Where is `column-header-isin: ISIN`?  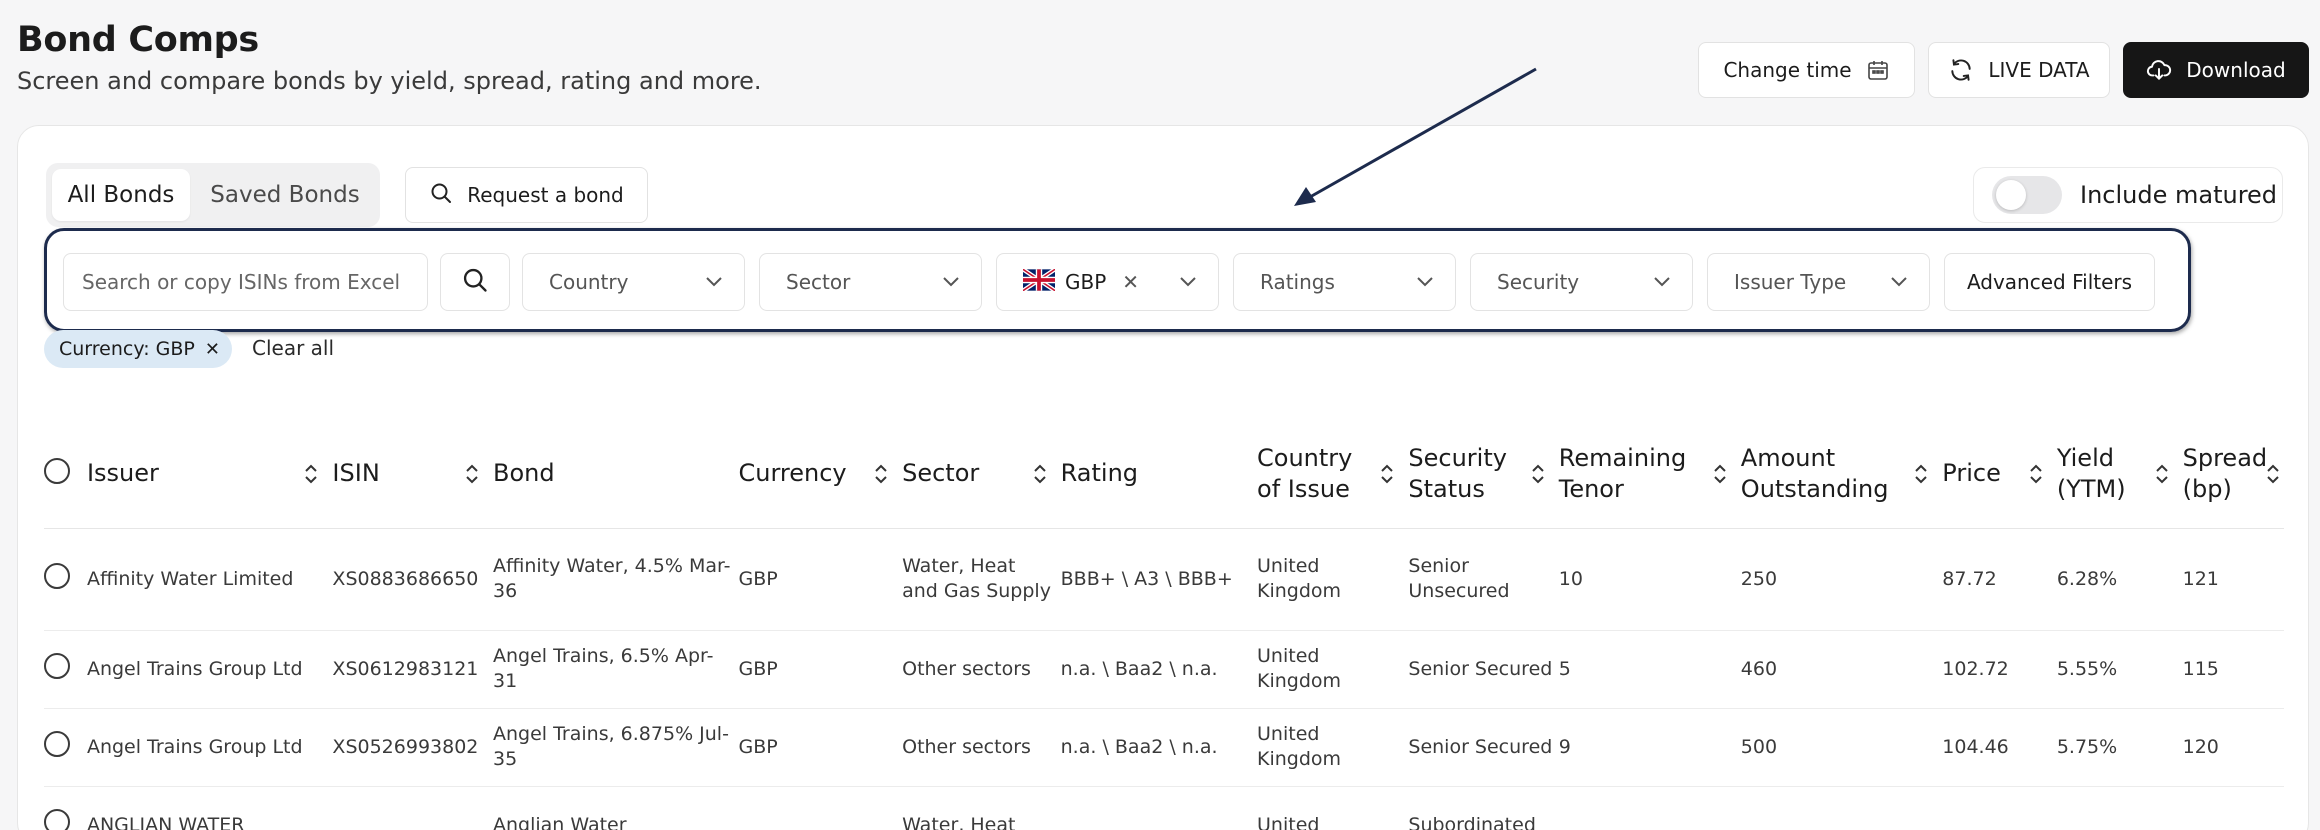
column-header-isin: ISIN is located at coordinates (412, 474).